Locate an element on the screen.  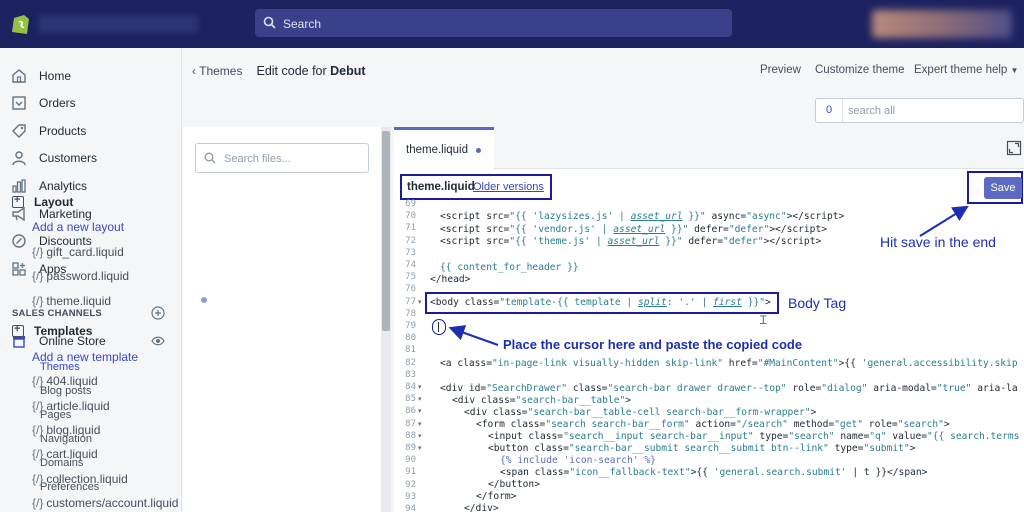
line-number: 75 is located at coordinates (410, 277).